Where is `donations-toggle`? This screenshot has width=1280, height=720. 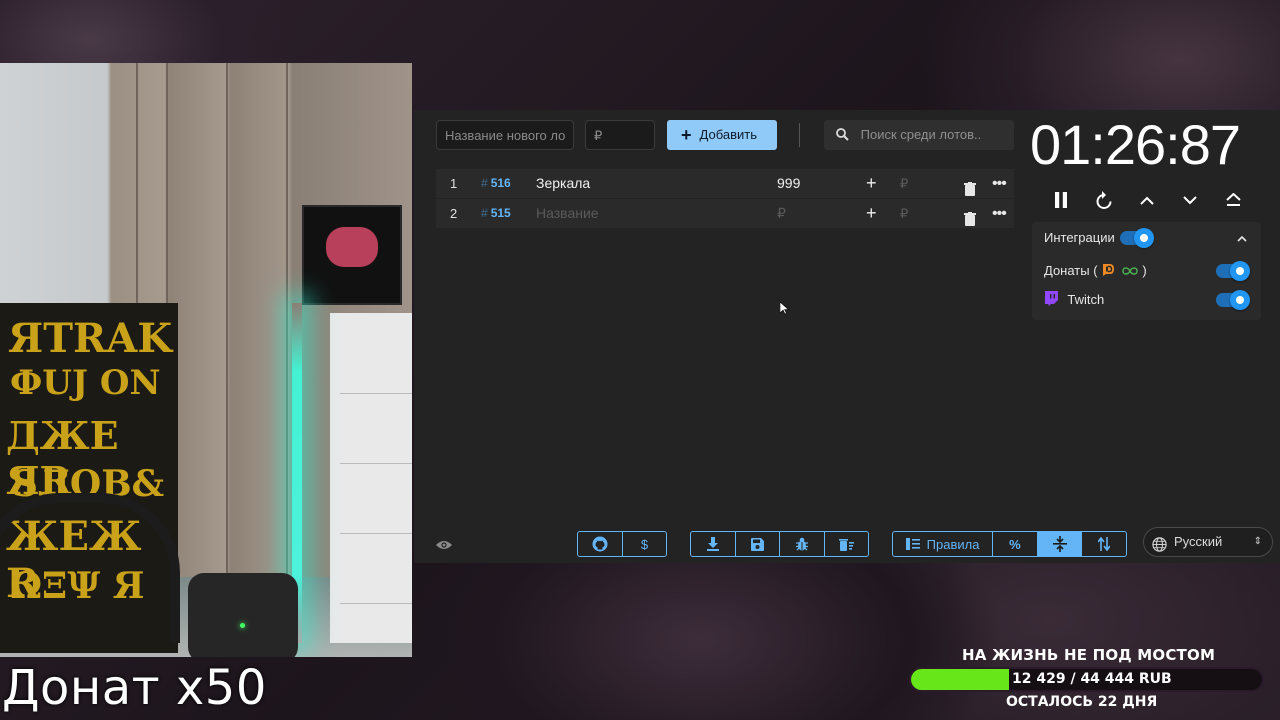 donations-toggle is located at coordinates (1233, 271).